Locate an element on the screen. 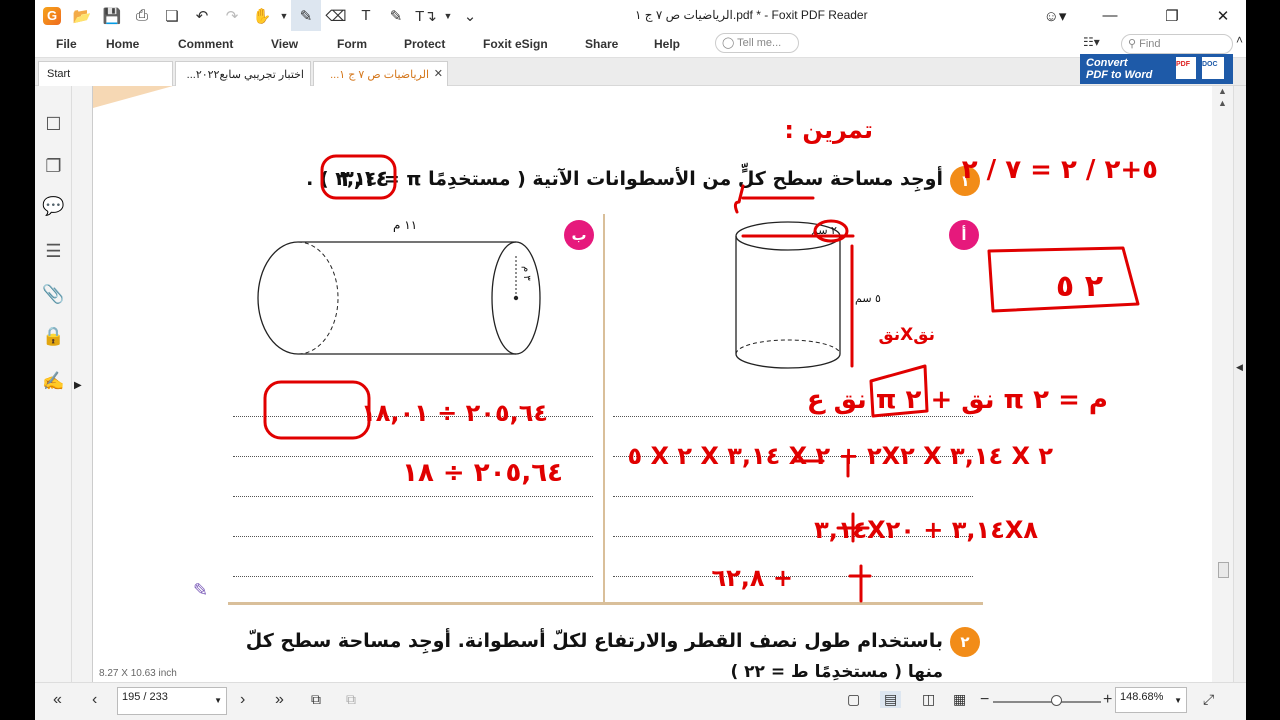 The image size is (1280, 720). highlight-icon: ✎ is located at coordinates (396, 15).